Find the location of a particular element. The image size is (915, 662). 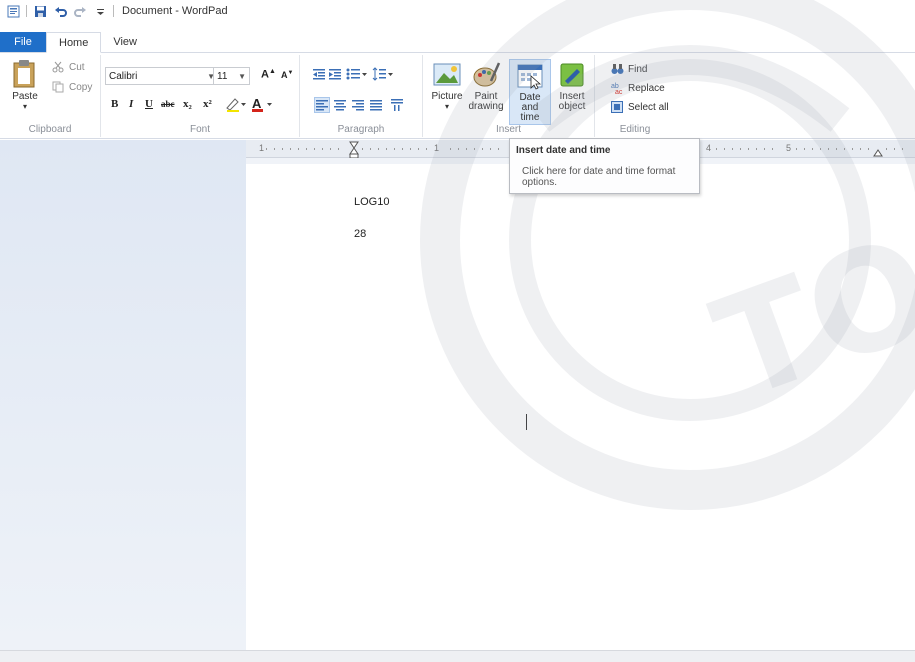

text-cursor is located at coordinates (526, 422).